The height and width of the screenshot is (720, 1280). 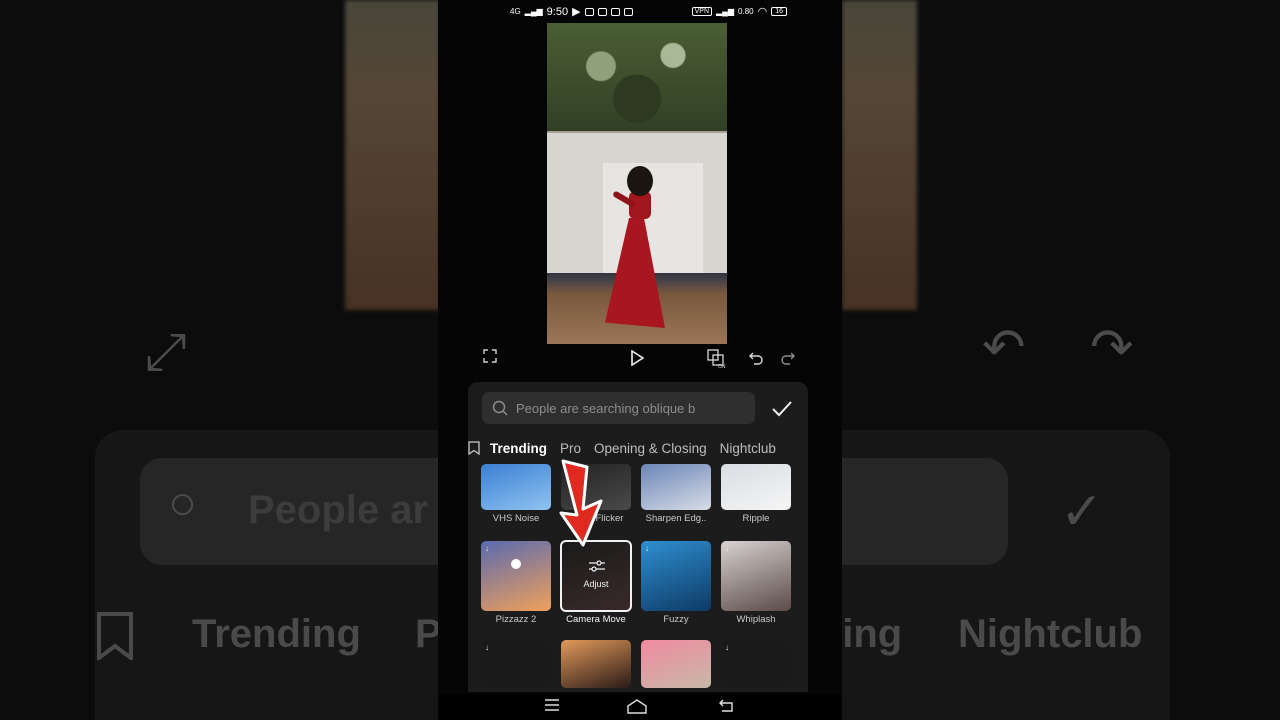 What do you see at coordinates (490, 356) in the screenshot?
I see `fullscreen-icon` at bounding box center [490, 356].